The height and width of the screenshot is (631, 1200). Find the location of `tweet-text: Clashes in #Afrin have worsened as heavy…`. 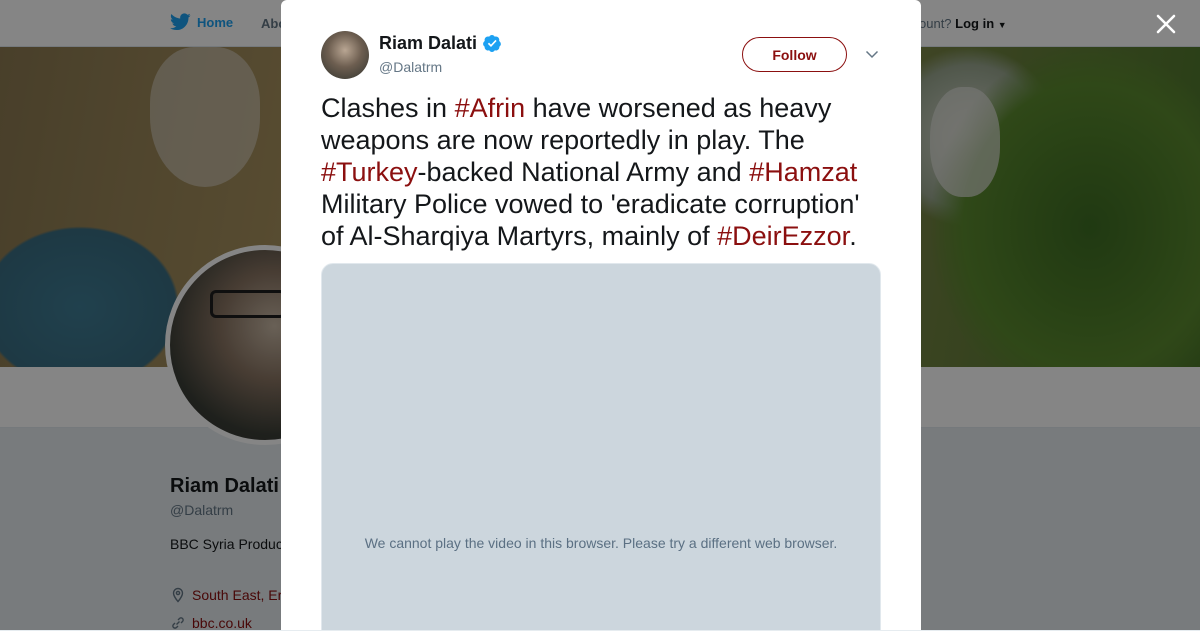

tweet-text: Clashes in #Afrin have worsened as heavy… is located at coordinates (603, 172).